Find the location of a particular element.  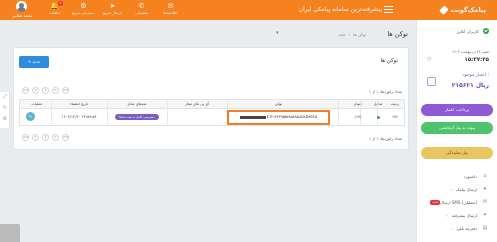

sidebar-item-advanced-send: ✦ ارسال پیشرفته ‹ is located at coordinates (467, 215).